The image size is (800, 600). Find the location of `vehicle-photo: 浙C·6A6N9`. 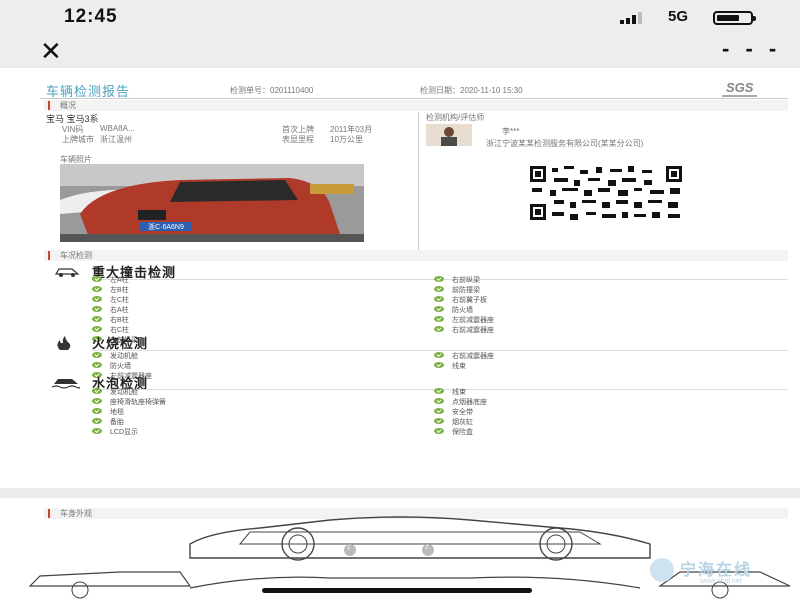

vehicle-photo: 浙C·6A6N9 is located at coordinates (212, 203).